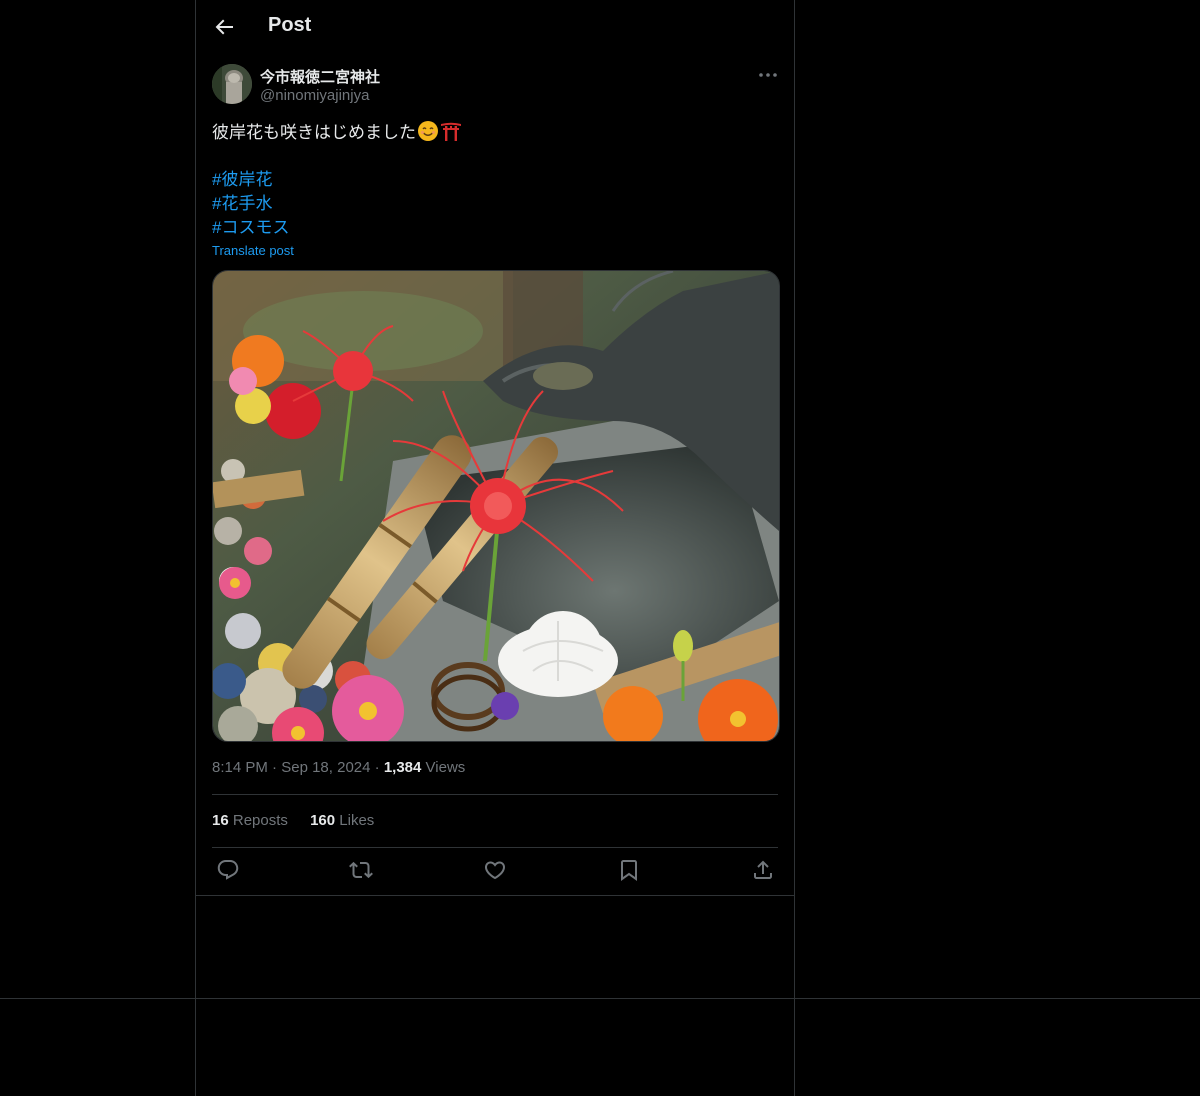 The image size is (1200, 1096). I want to click on like-icon, so click(495, 870).